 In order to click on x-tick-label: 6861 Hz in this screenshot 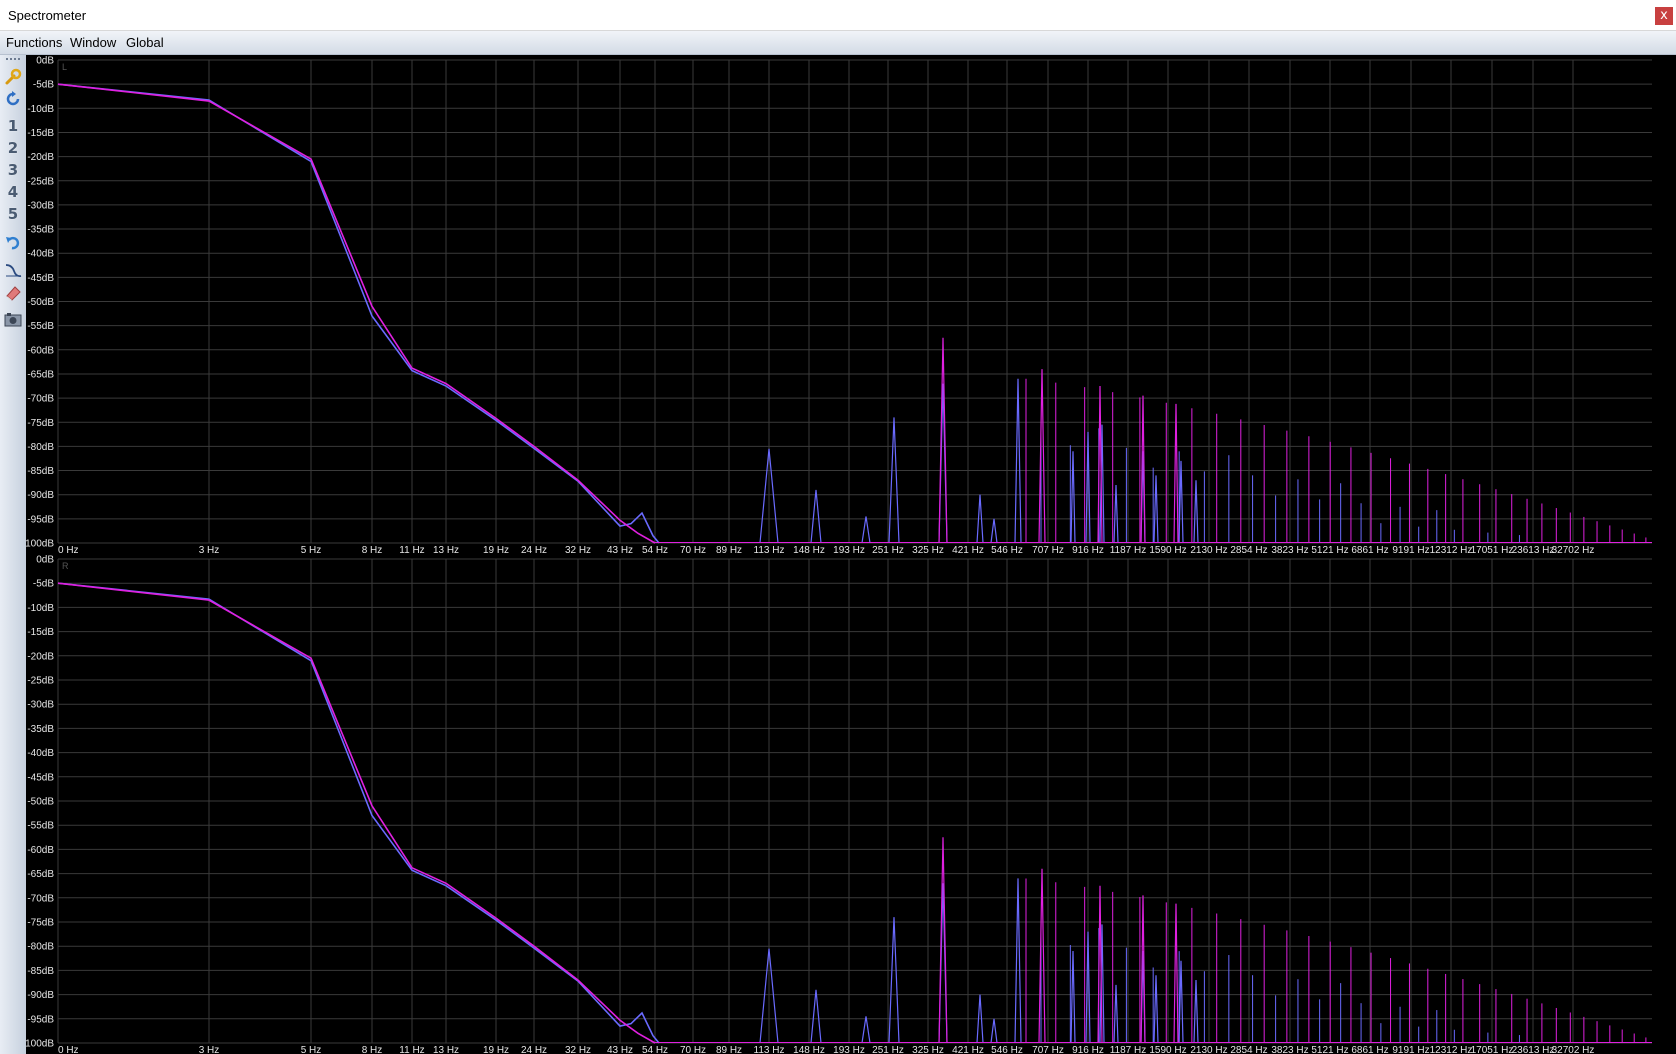, I will do `click(1369, 1049)`.